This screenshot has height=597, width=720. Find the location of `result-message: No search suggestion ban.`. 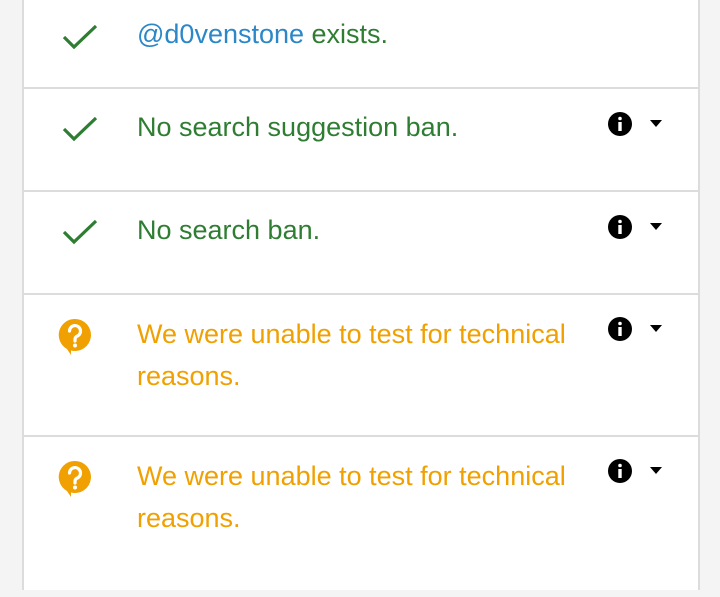

result-message: No search suggestion ban. is located at coordinates (298, 127).